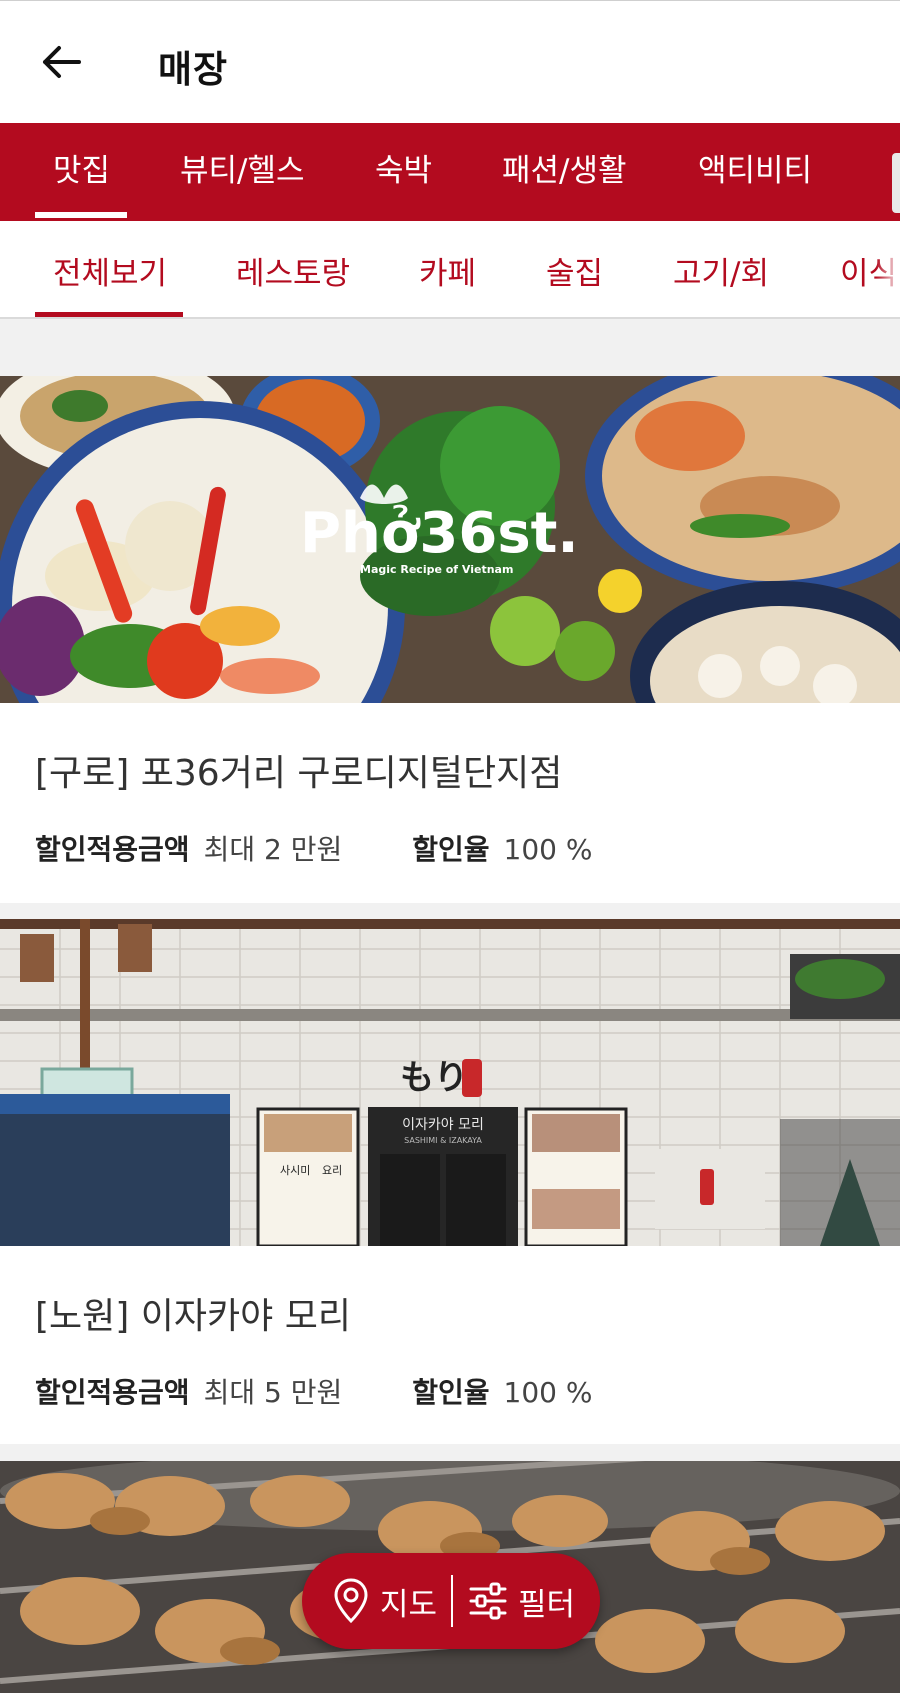 This screenshot has width=900, height=1693. I want to click on map-pin-icon, so click(351, 1601).